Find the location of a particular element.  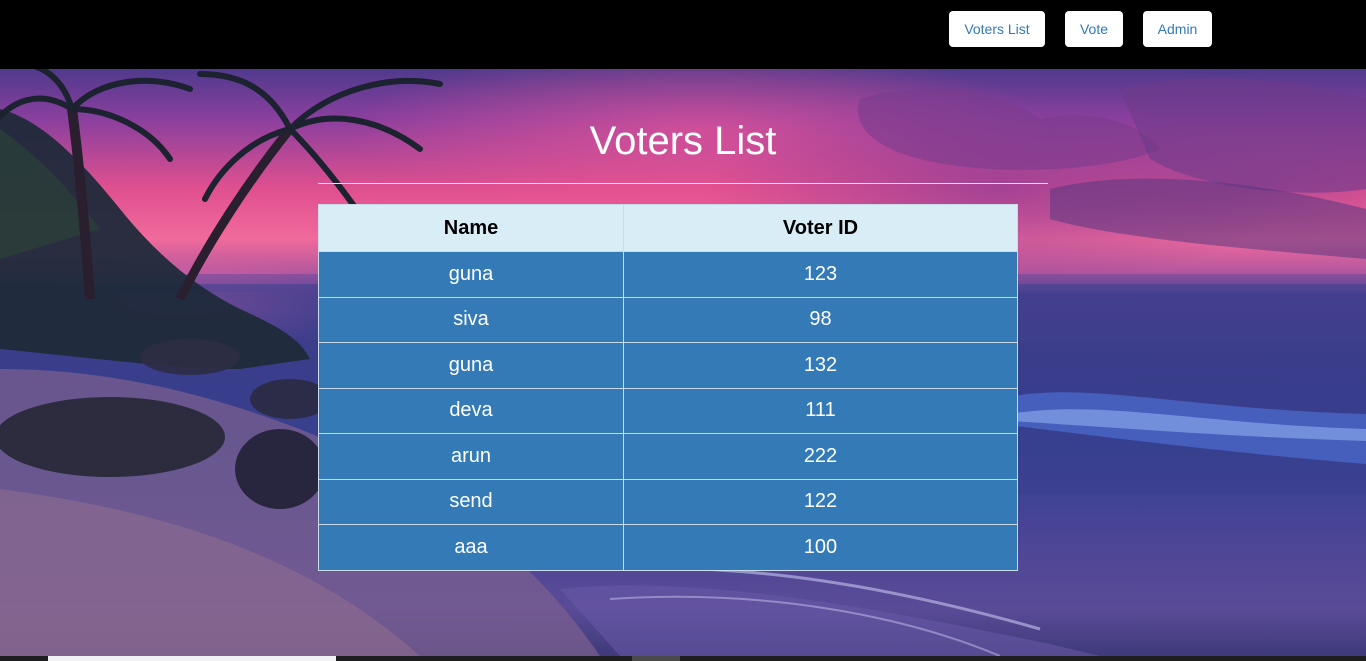

table-header-row: Name Voter ID is located at coordinates (668, 228).